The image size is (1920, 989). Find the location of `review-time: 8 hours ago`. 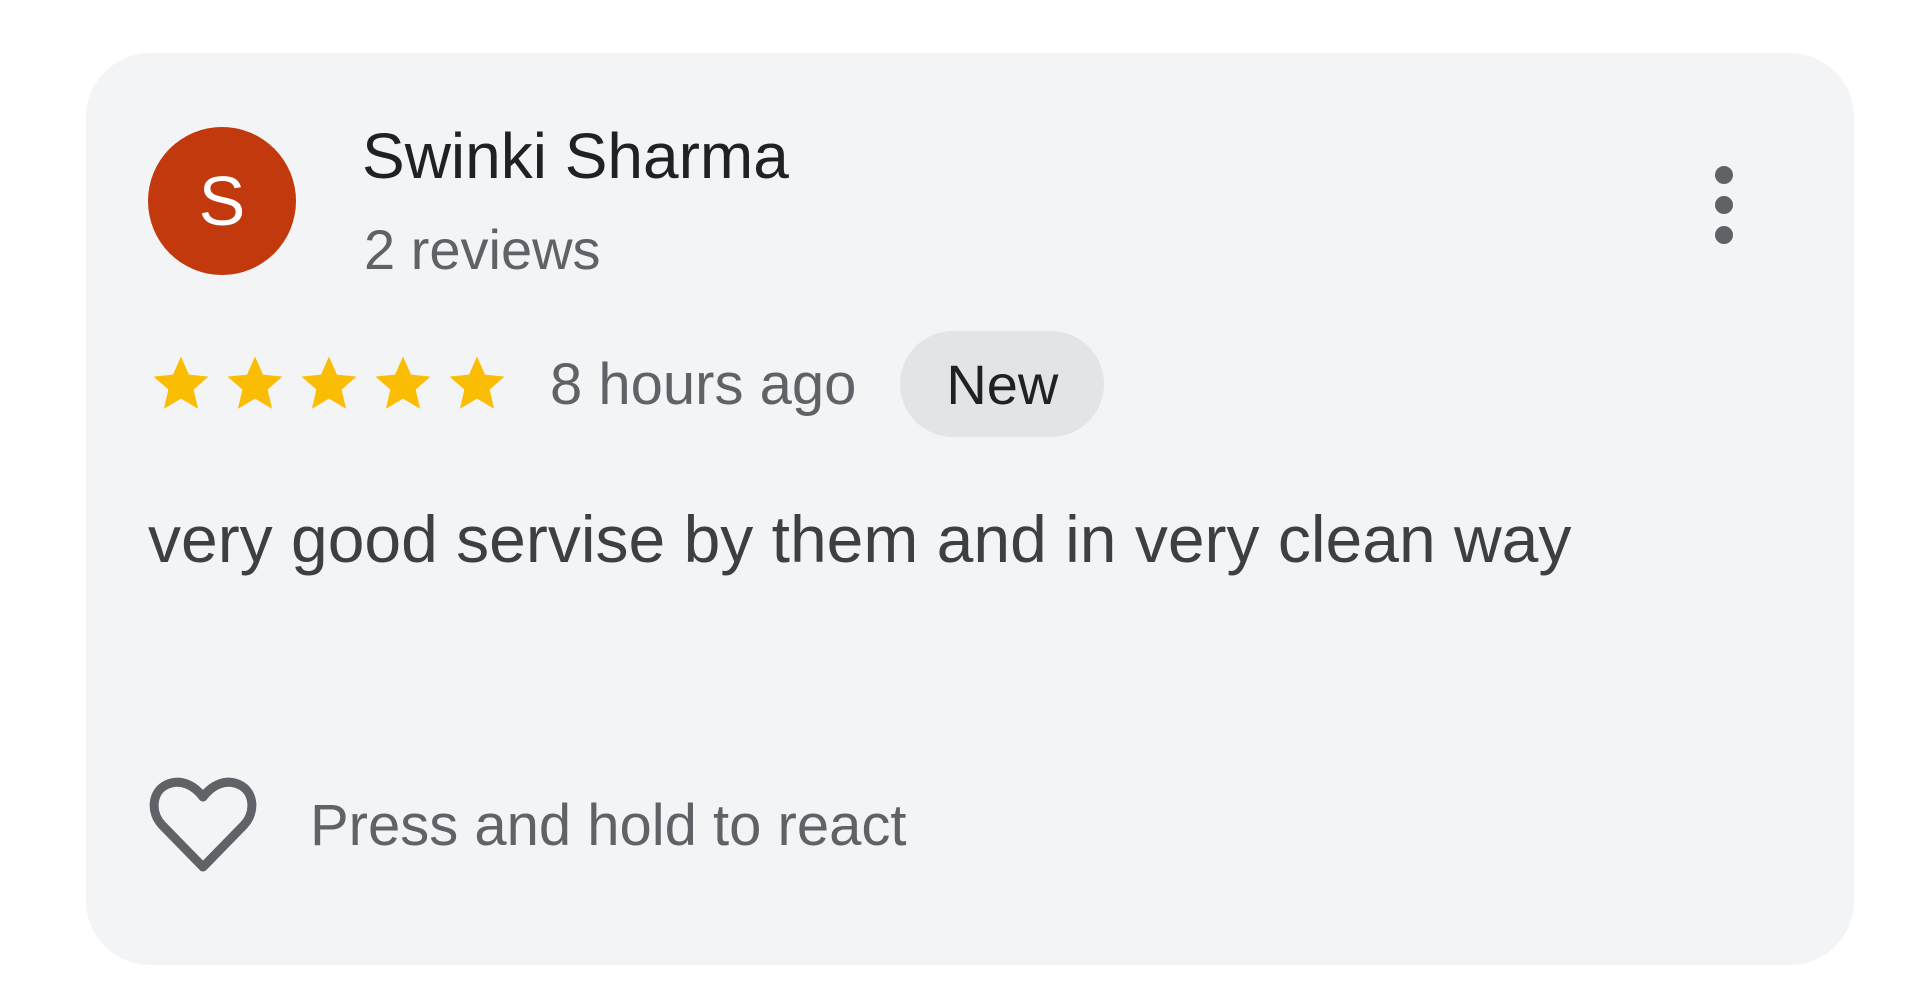

review-time: 8 hours ago is located at coordinates (703, 384).